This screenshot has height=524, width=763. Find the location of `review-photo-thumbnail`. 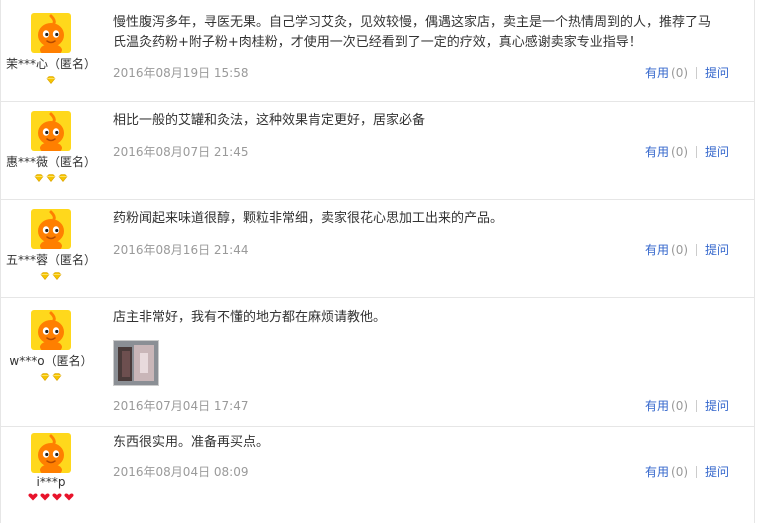

review-photo-thumbnail is located at coordinates (136, 363).